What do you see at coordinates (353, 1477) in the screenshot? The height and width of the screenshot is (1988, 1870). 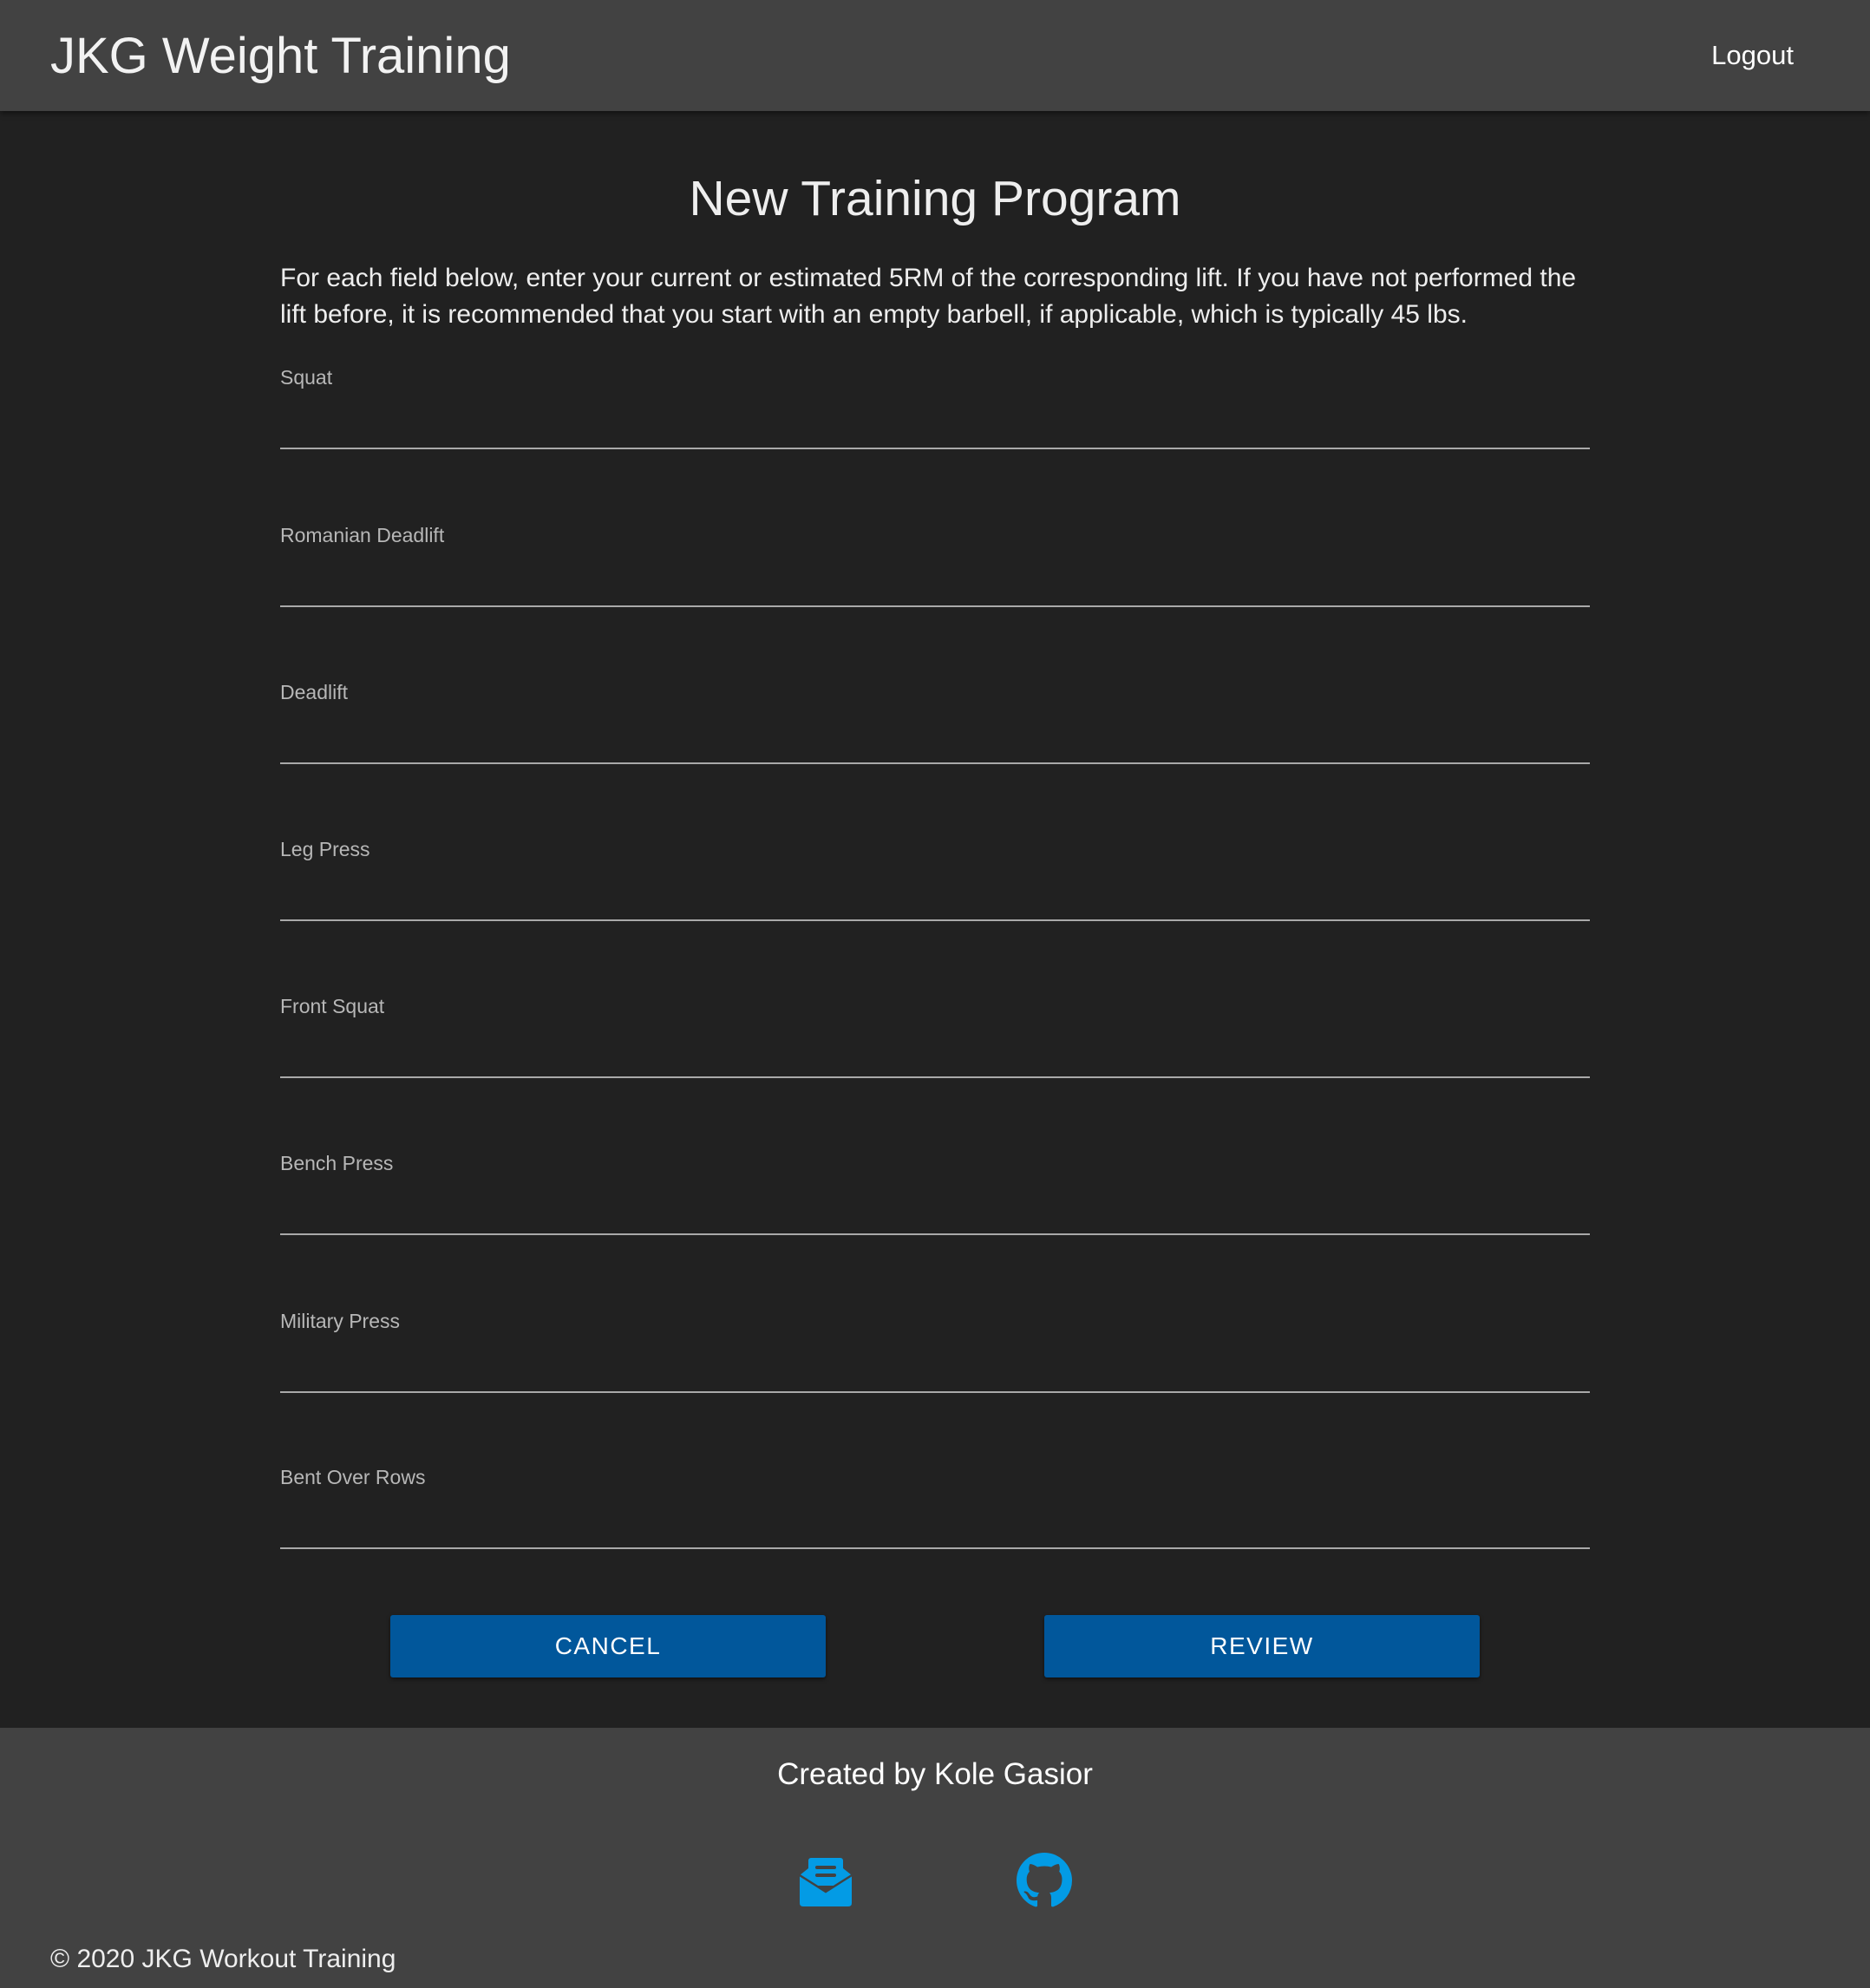 I see `bent-over-rows-label: Bent Over Rows` at bounding box center [353, 1477].